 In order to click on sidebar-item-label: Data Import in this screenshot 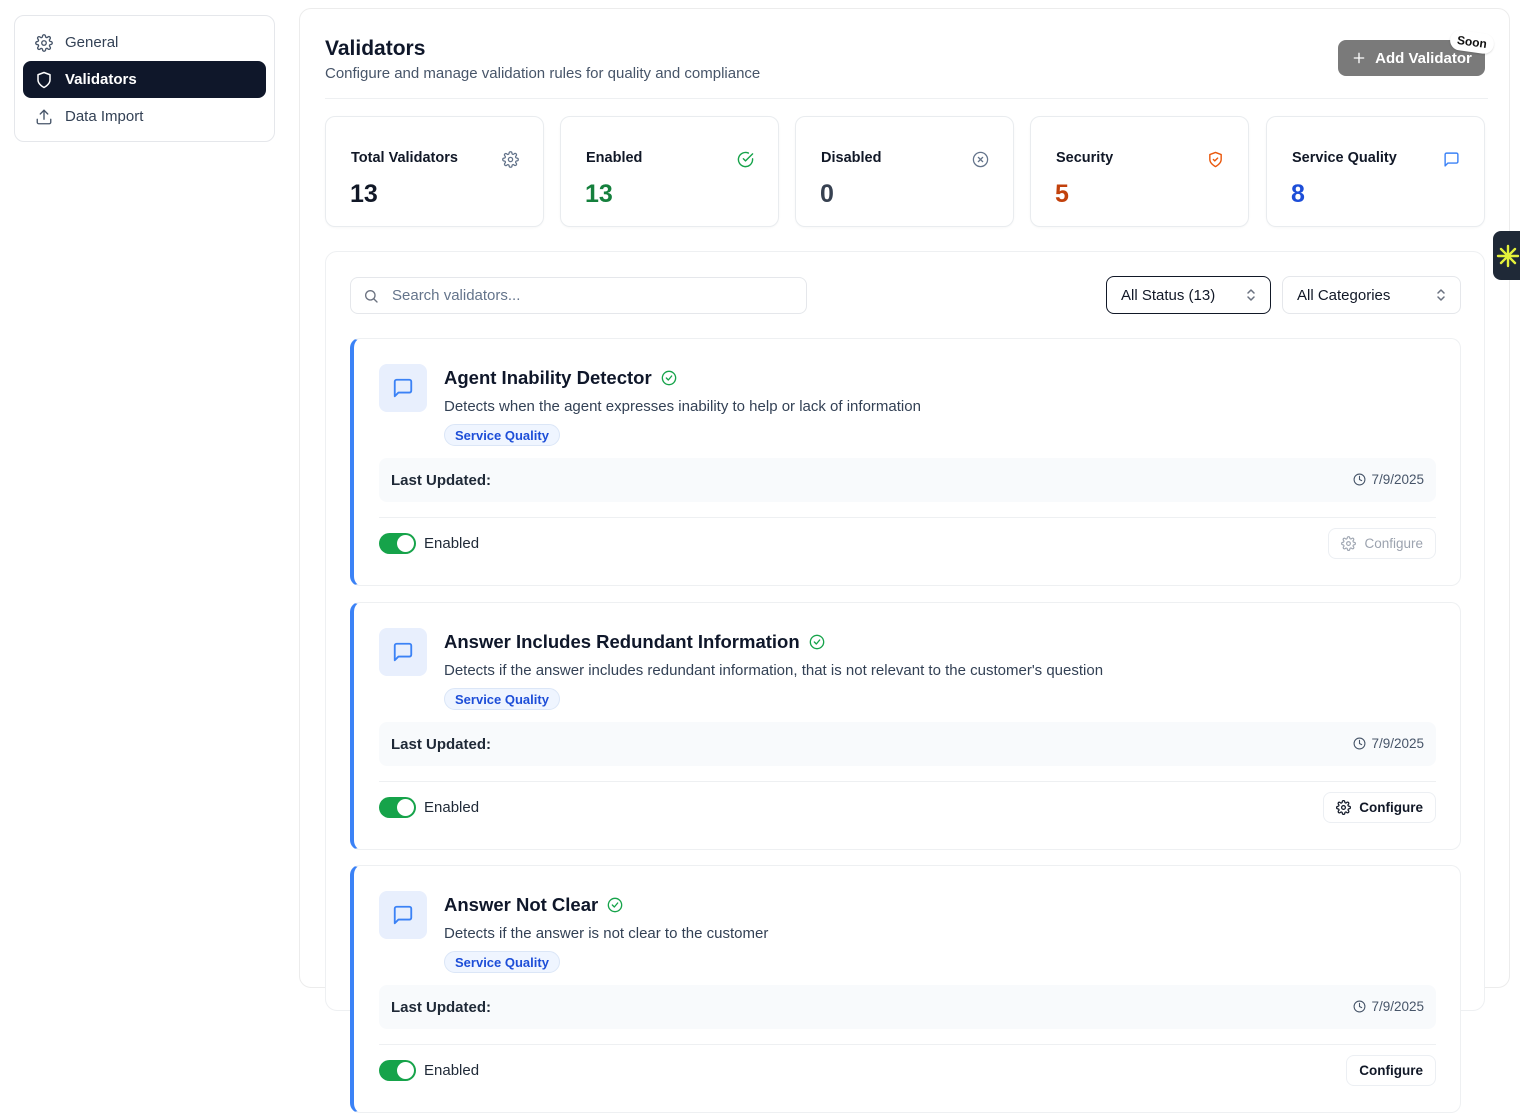, I will do `click(104, 116)`.